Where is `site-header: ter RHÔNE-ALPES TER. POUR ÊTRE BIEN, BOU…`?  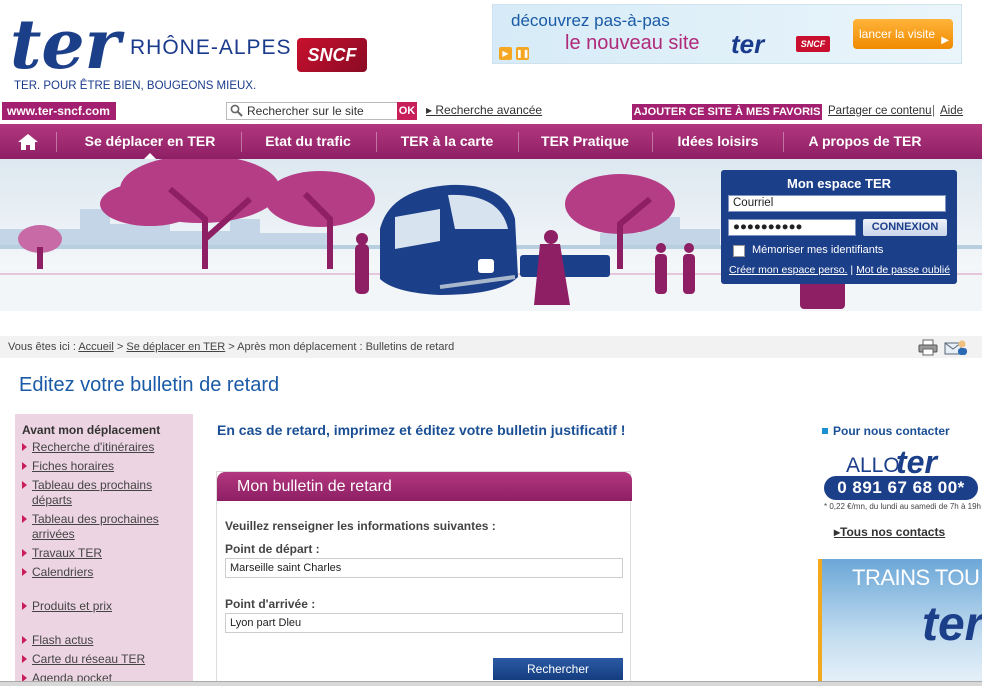
site-header: ter RHÔNE-ALPES TER. POUR ÊTRE BIEN, BOU… is located at coordinates (491, 48).